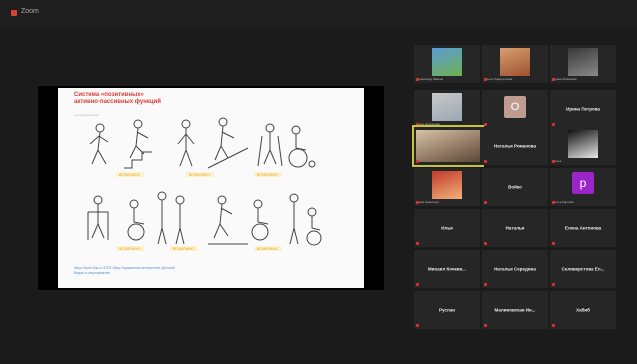 The image size is (637, 364). I want to click on participant-tile: Ирина Романова, so click(583, 64).